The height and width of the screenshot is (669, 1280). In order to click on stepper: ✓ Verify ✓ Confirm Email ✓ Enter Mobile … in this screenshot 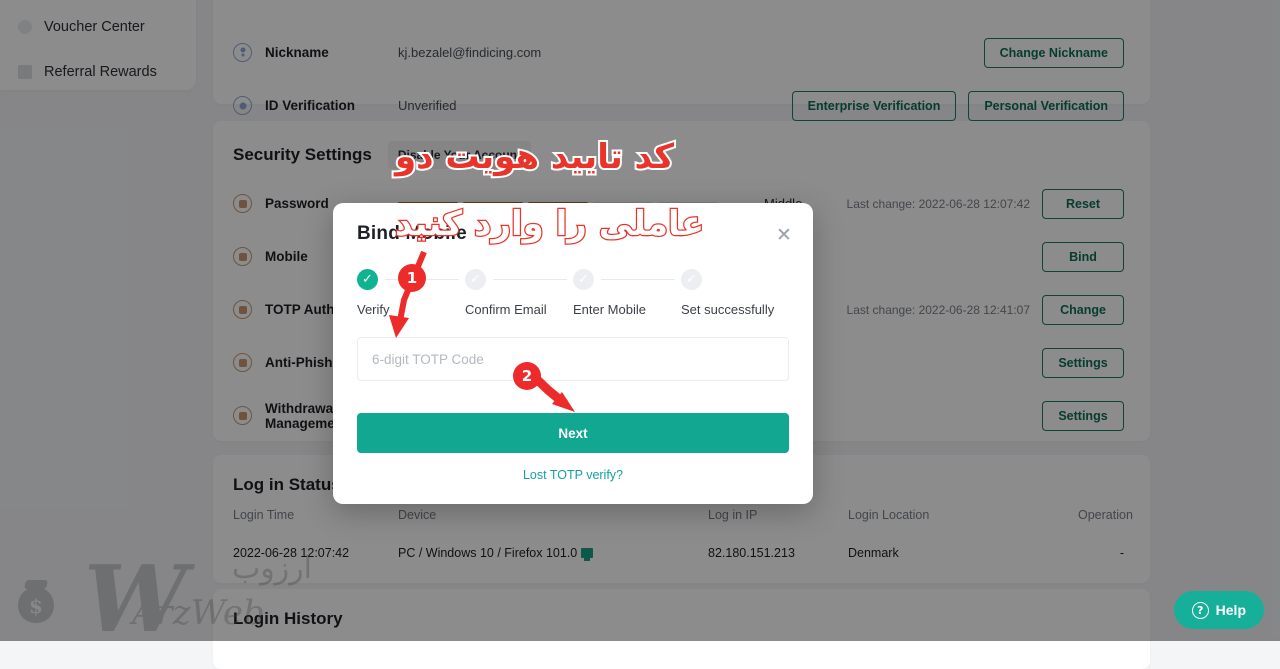, I will do `click(573, 293)`.